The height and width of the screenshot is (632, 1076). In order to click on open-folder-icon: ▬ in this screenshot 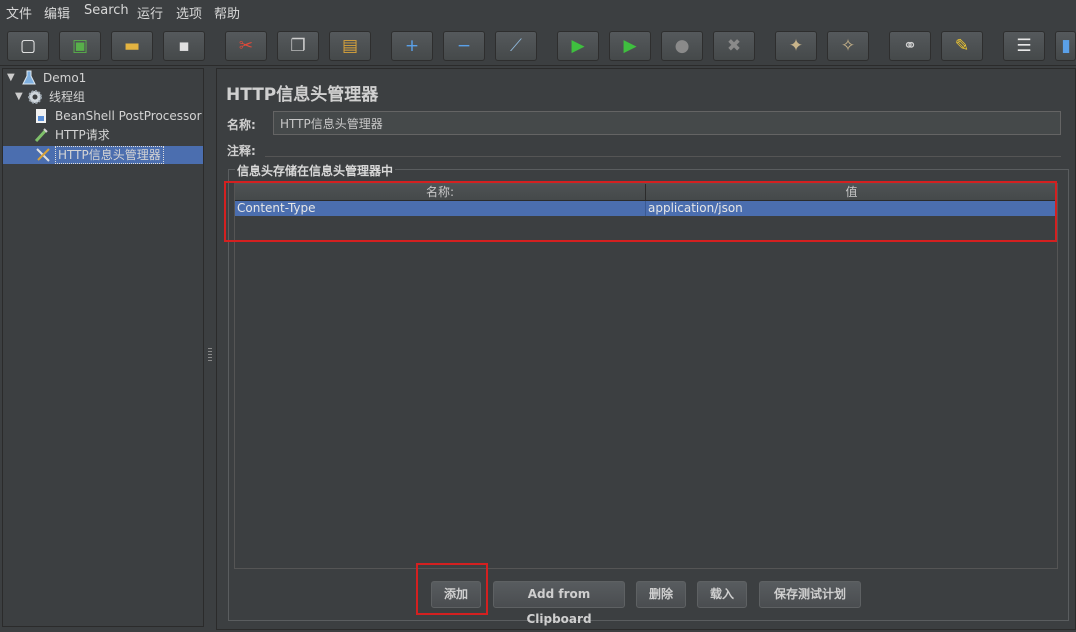, I will do `click(132, 45)`.